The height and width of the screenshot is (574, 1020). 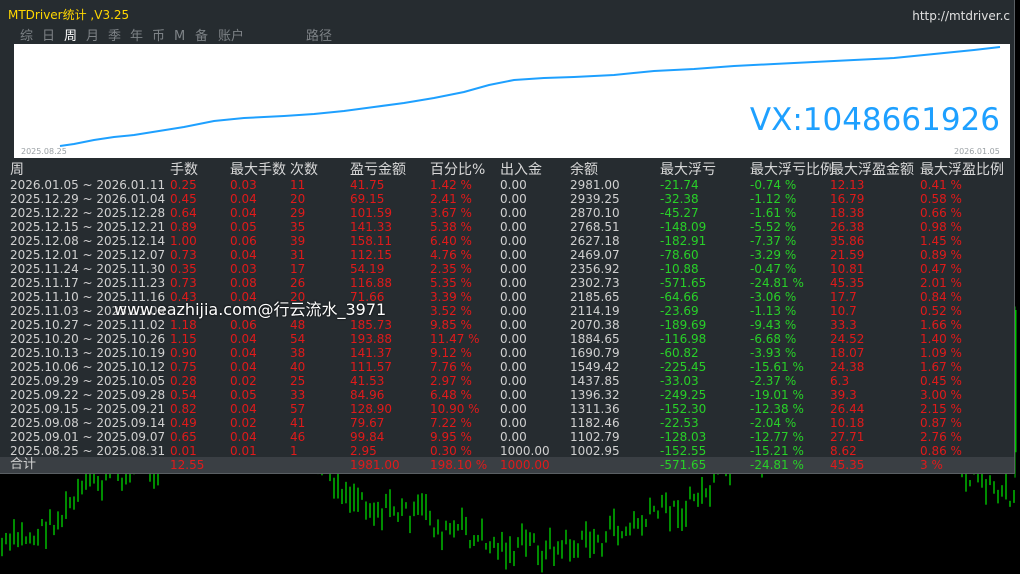 What do you see at coordinates (183, 241) in the screenshot?
I see `cell-lots: 1.00` at bounding box center [183, 241].